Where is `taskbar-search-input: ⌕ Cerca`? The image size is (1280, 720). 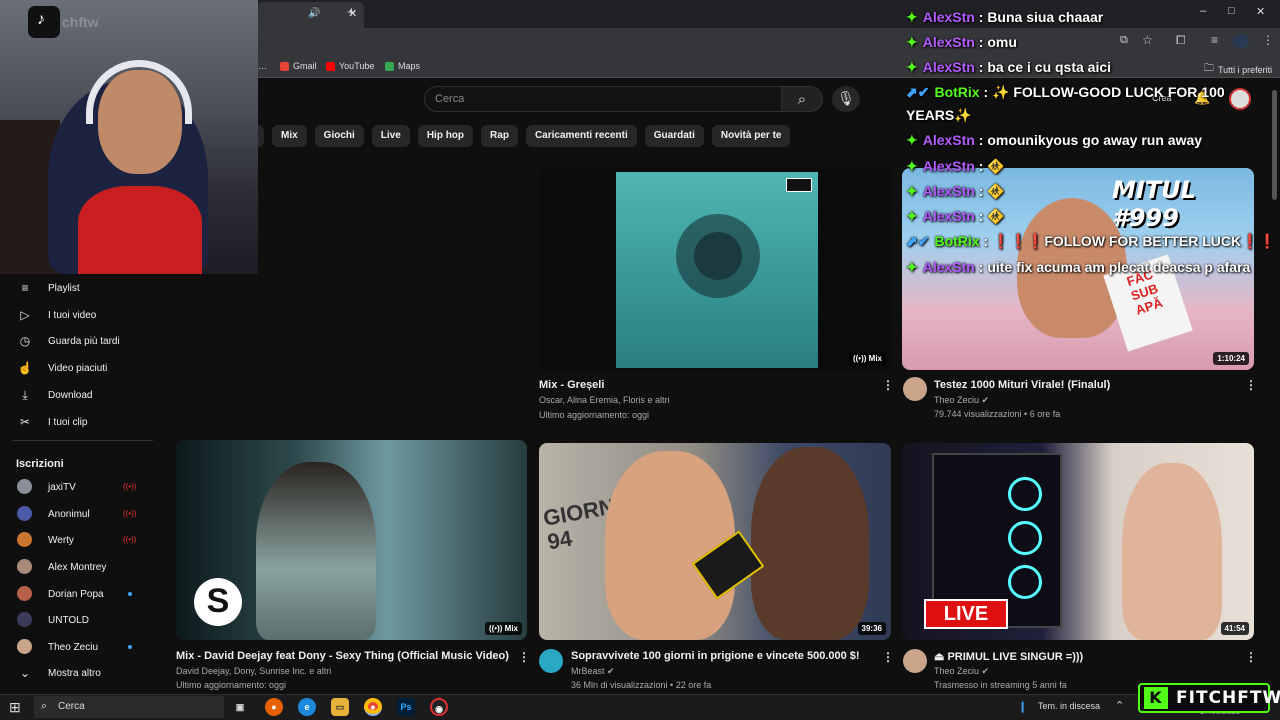
taskbar-search-input: ⌕ Cerca is located at coordinates (129, 707).